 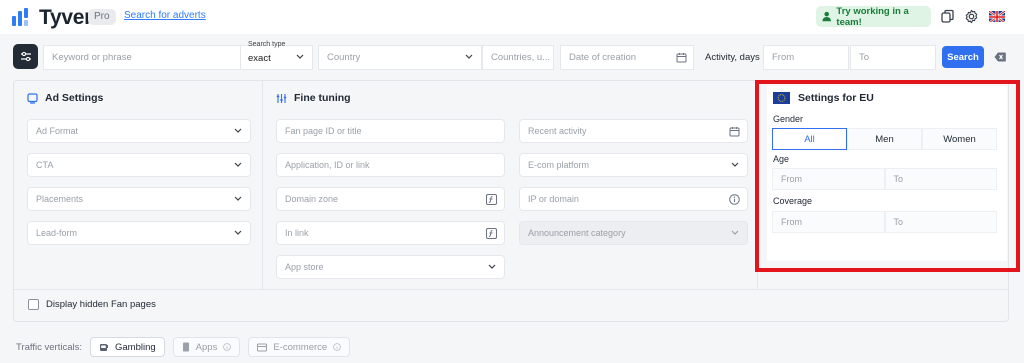 I want to click on fine-tuning-header: Fine tuning, so click(x=313, y=98).